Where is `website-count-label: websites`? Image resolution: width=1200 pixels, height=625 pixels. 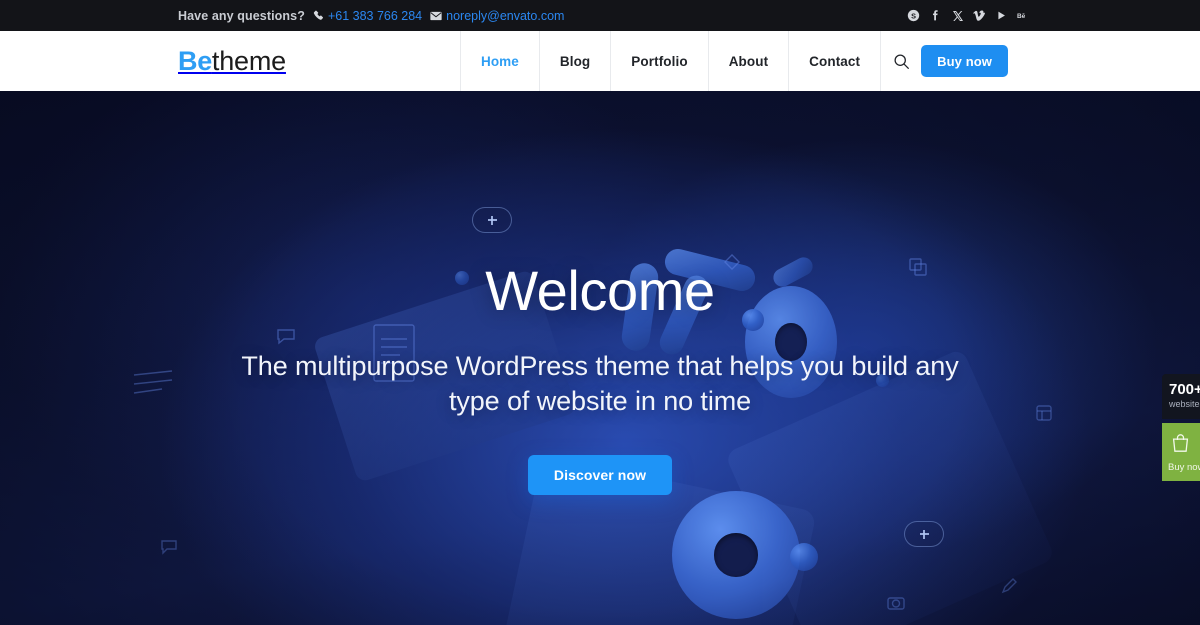
website-count-label: websites is located at coordinates (1184, 403).